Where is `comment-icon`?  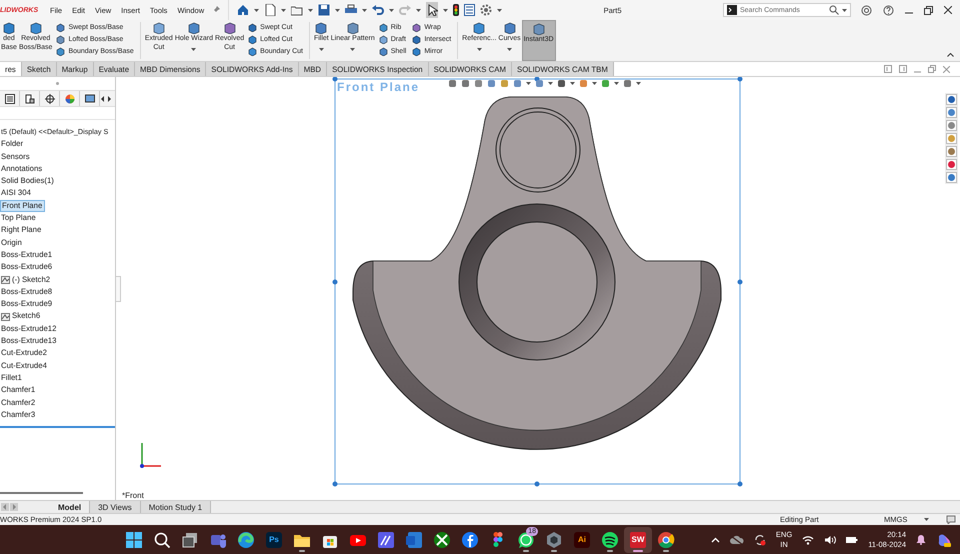 comment-icon is located at coordinates (951, 519).